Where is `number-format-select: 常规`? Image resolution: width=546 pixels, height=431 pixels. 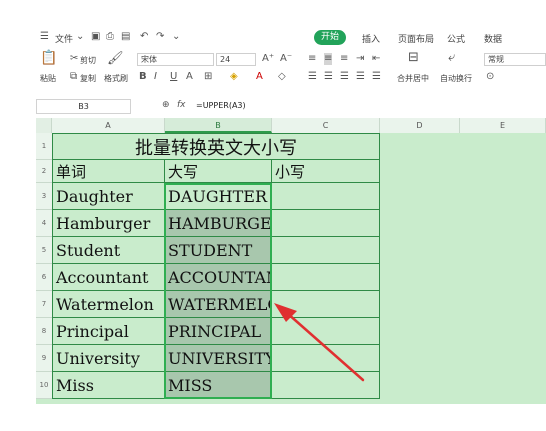 number-format-select: 常规 is located at coordinates (515, 59).